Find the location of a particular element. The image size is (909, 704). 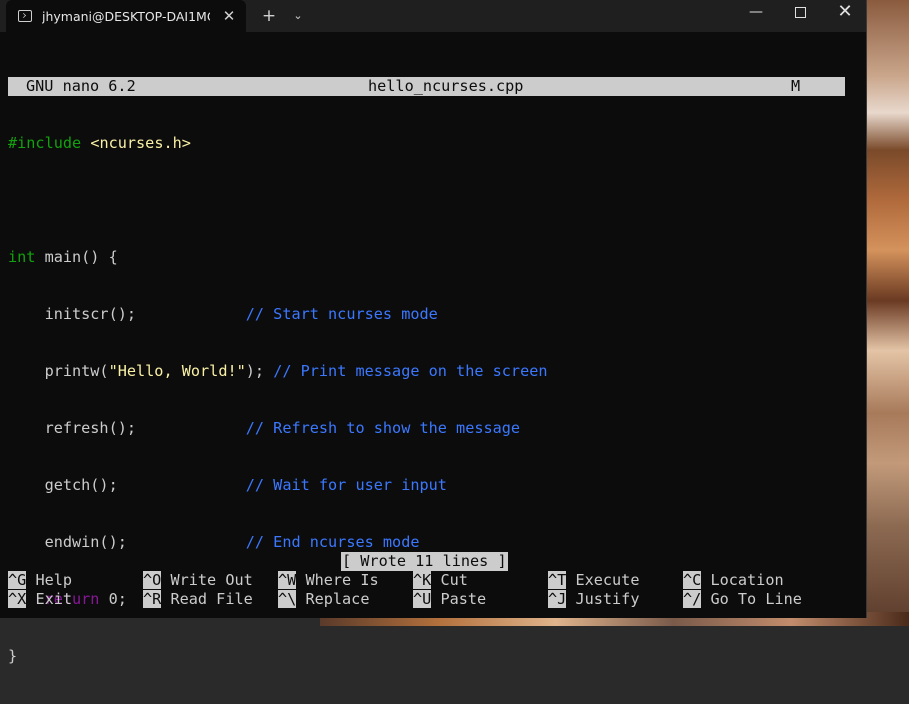

terminal-tab: jhymani@DESKTOP-DAI1MGC ✕ is located at coordinates (126, 16).